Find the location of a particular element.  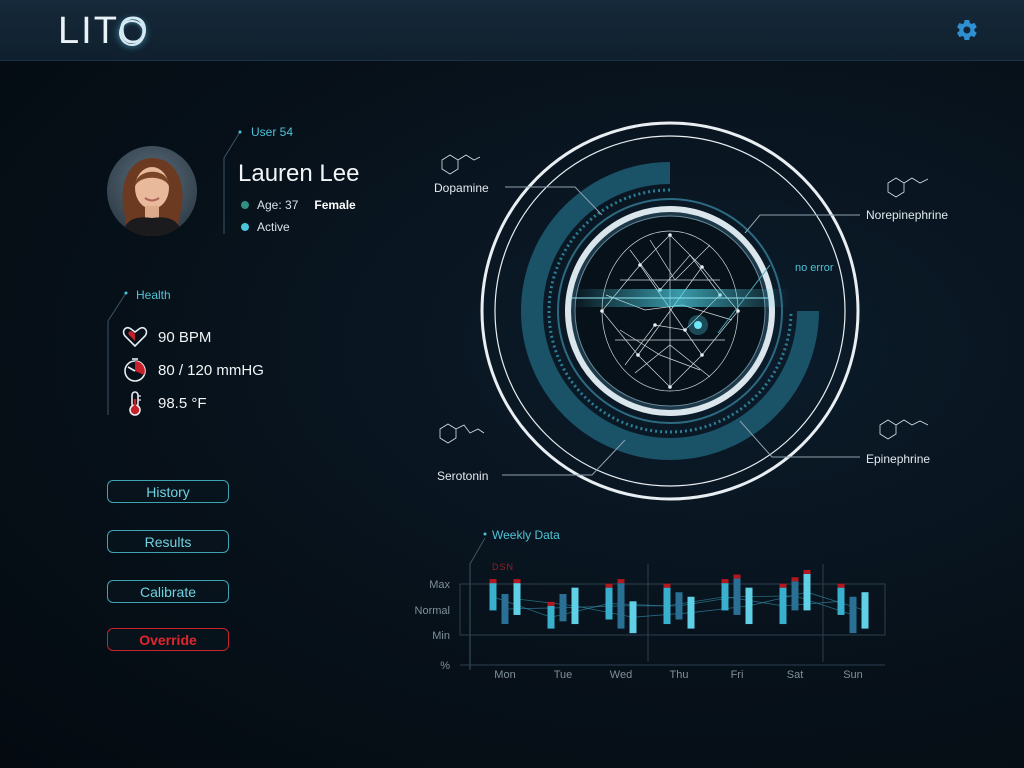

blood-pressure-row: 80 / 120 mmHG is located at coordinates (193, 370).